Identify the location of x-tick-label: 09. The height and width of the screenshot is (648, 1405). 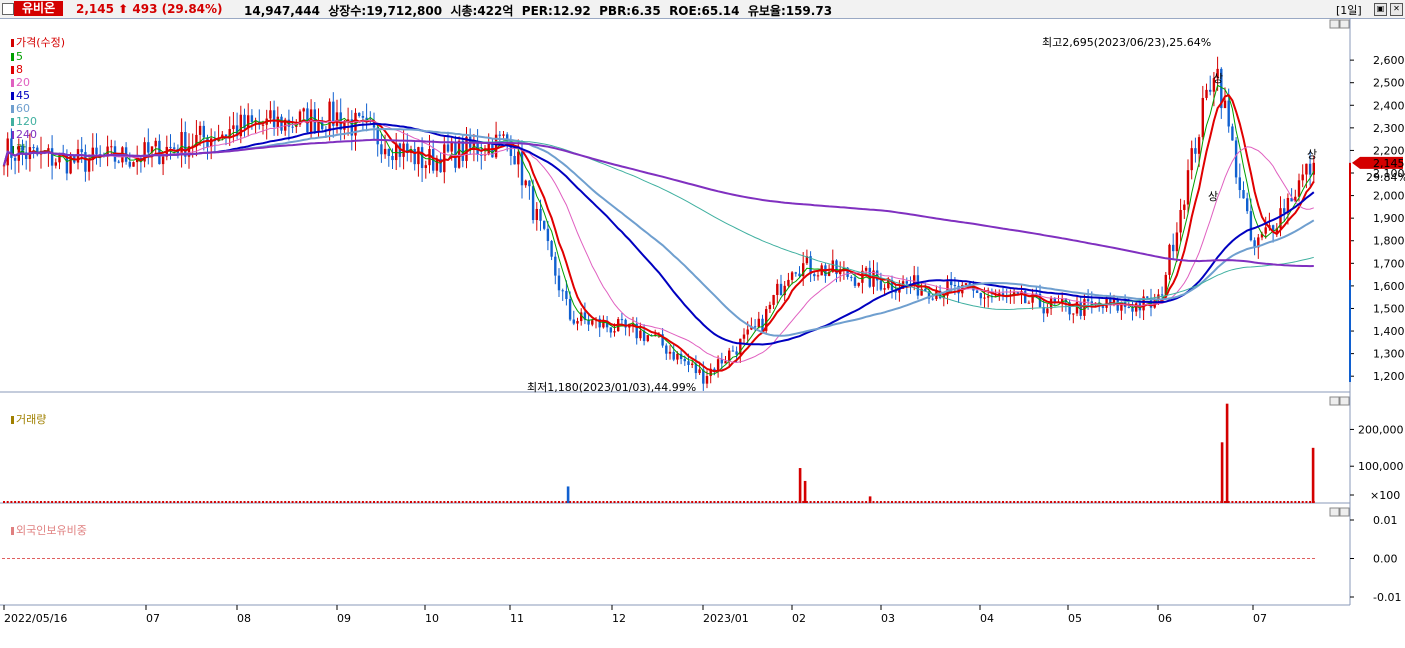
(344, 618).